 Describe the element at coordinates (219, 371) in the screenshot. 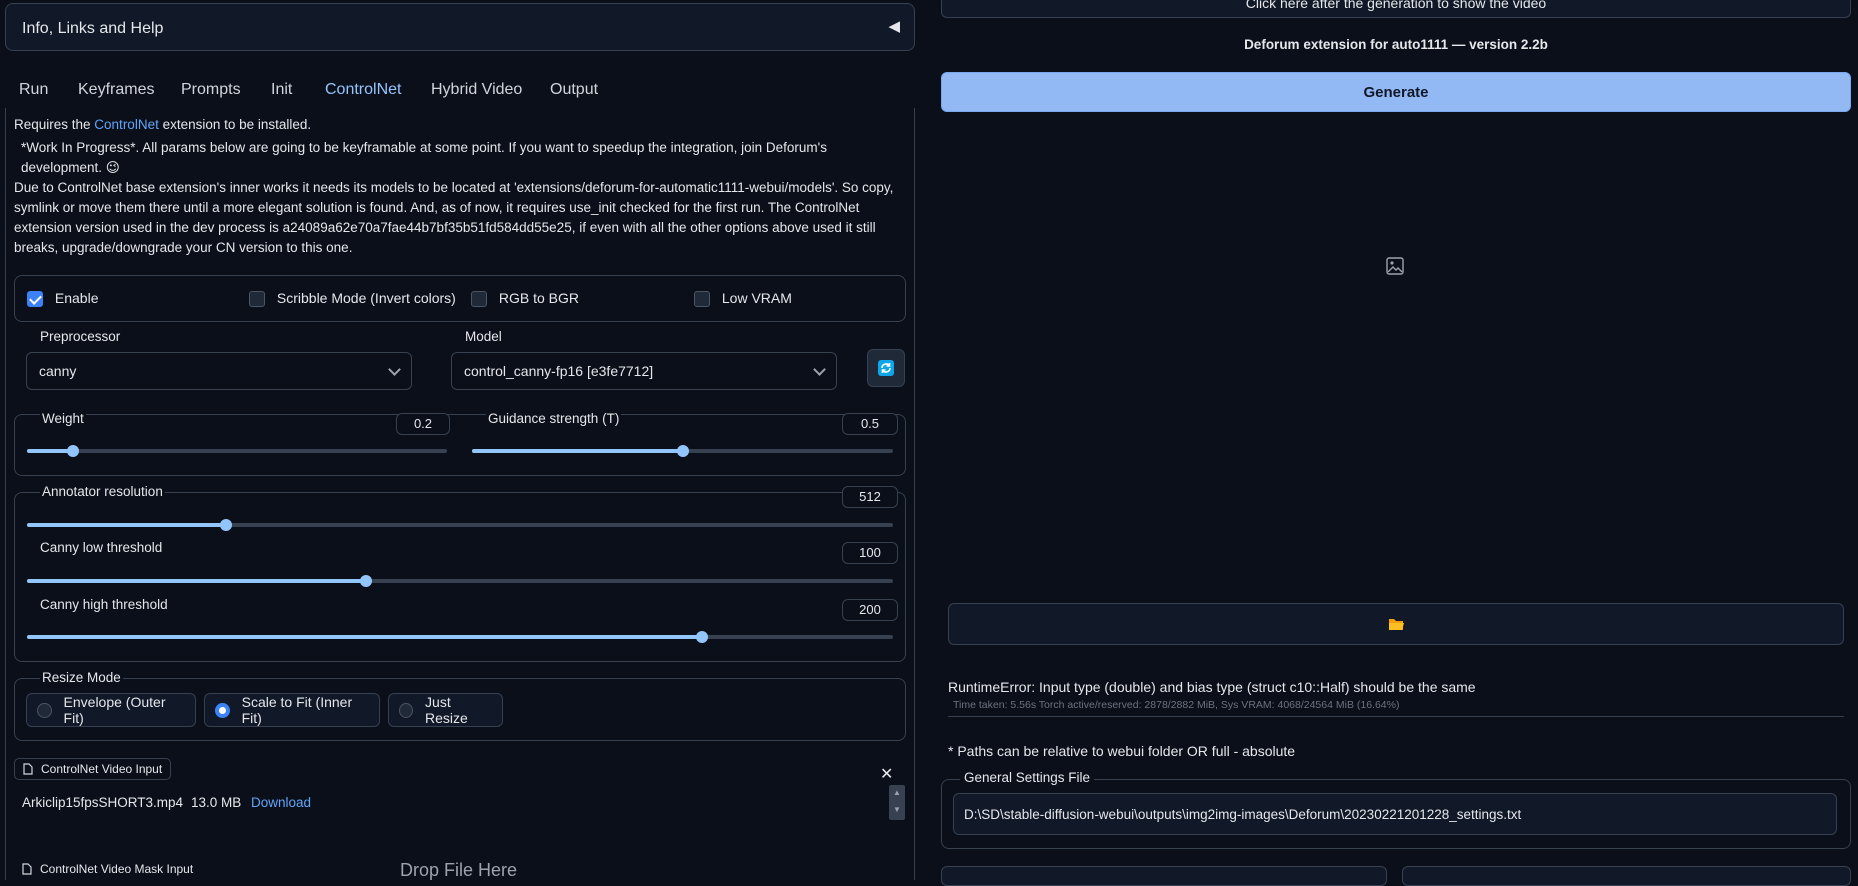

I see `preprocessor-dropdown: canny` at that location.